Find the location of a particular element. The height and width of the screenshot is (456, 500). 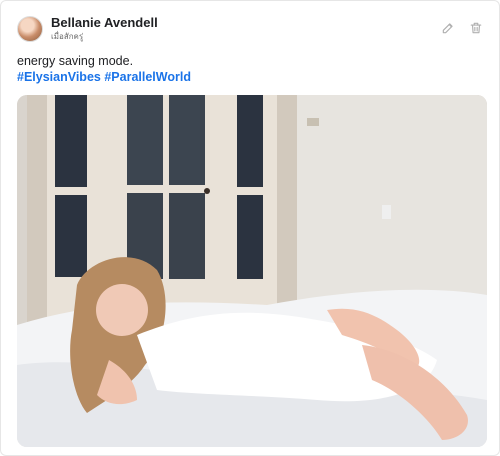

trash-icon is located at coordinates (476, 28).